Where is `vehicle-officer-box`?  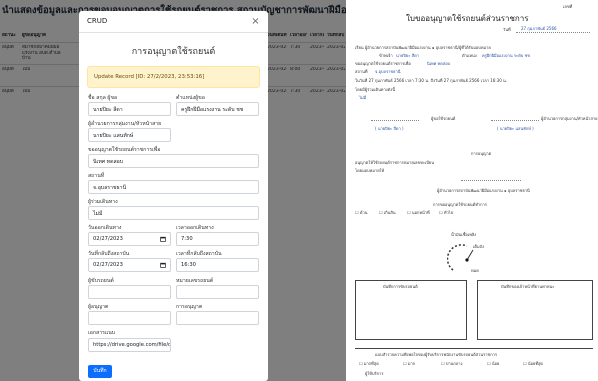
vehicle-officer-box is located at coordinates (535, 310).